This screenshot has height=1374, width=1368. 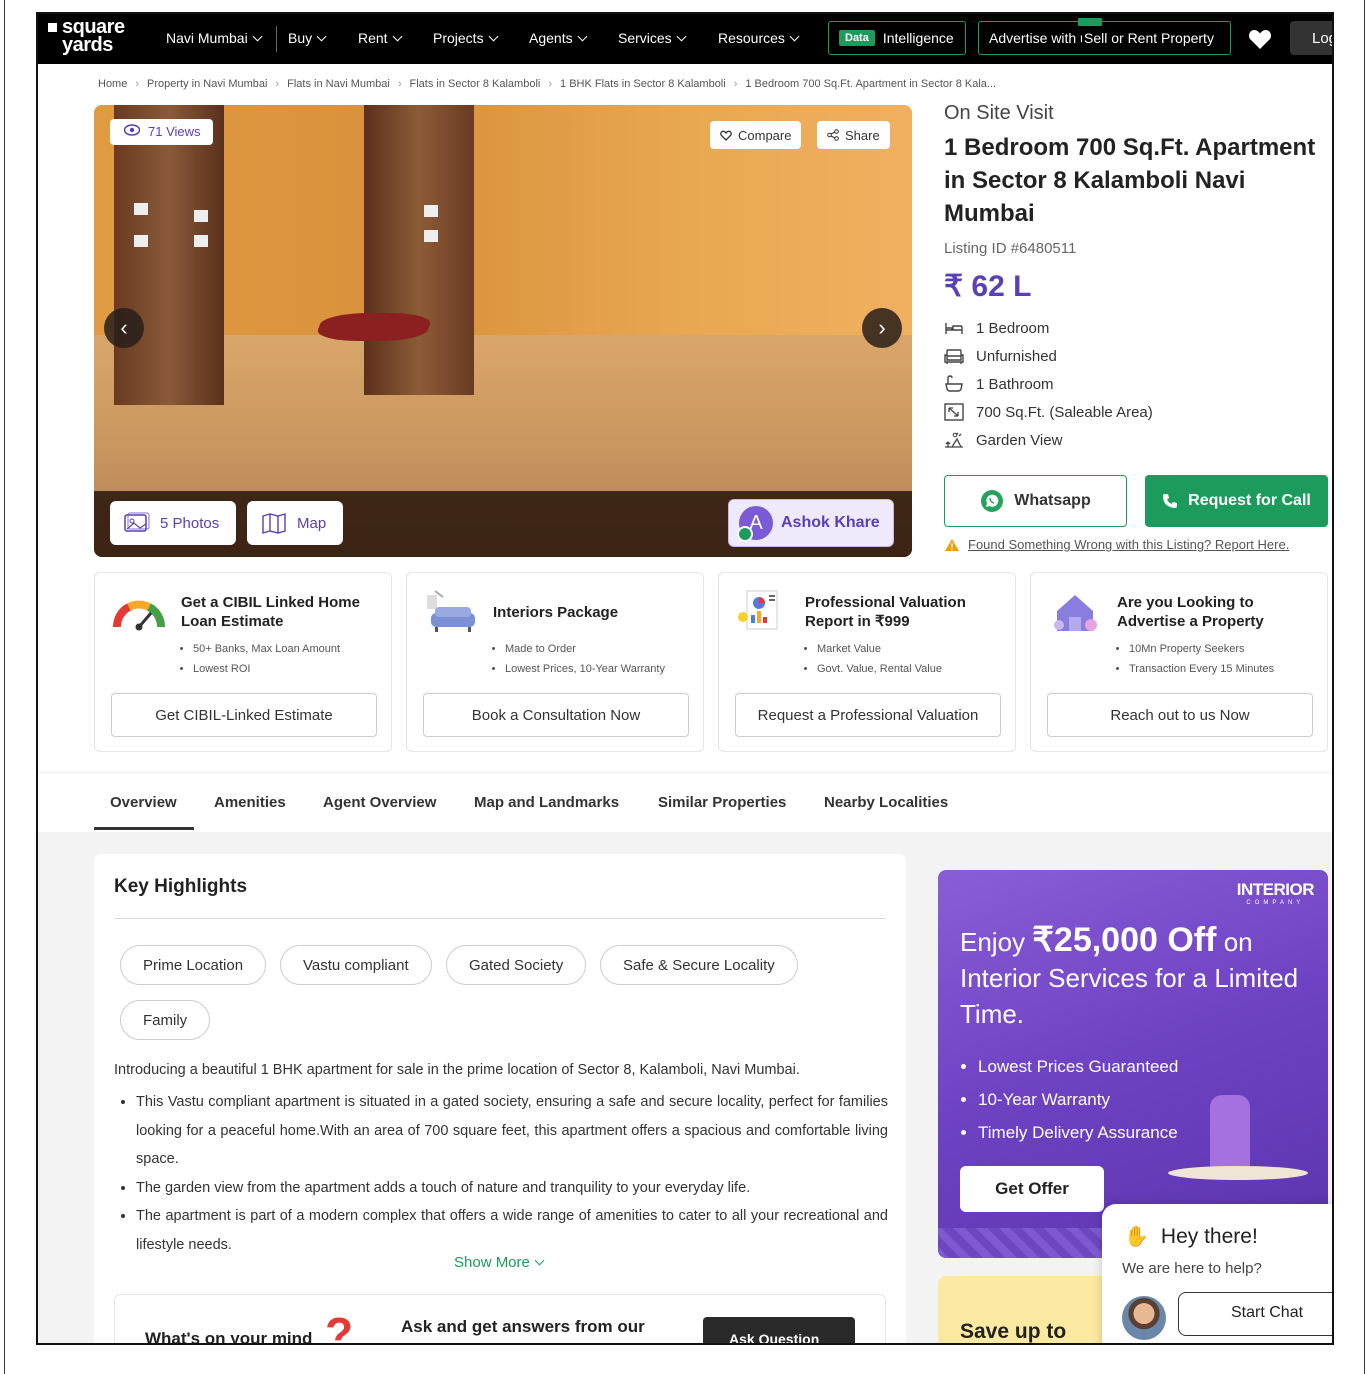 I want to click on nav-item-buy: Buy, so click(x=307, y=38).